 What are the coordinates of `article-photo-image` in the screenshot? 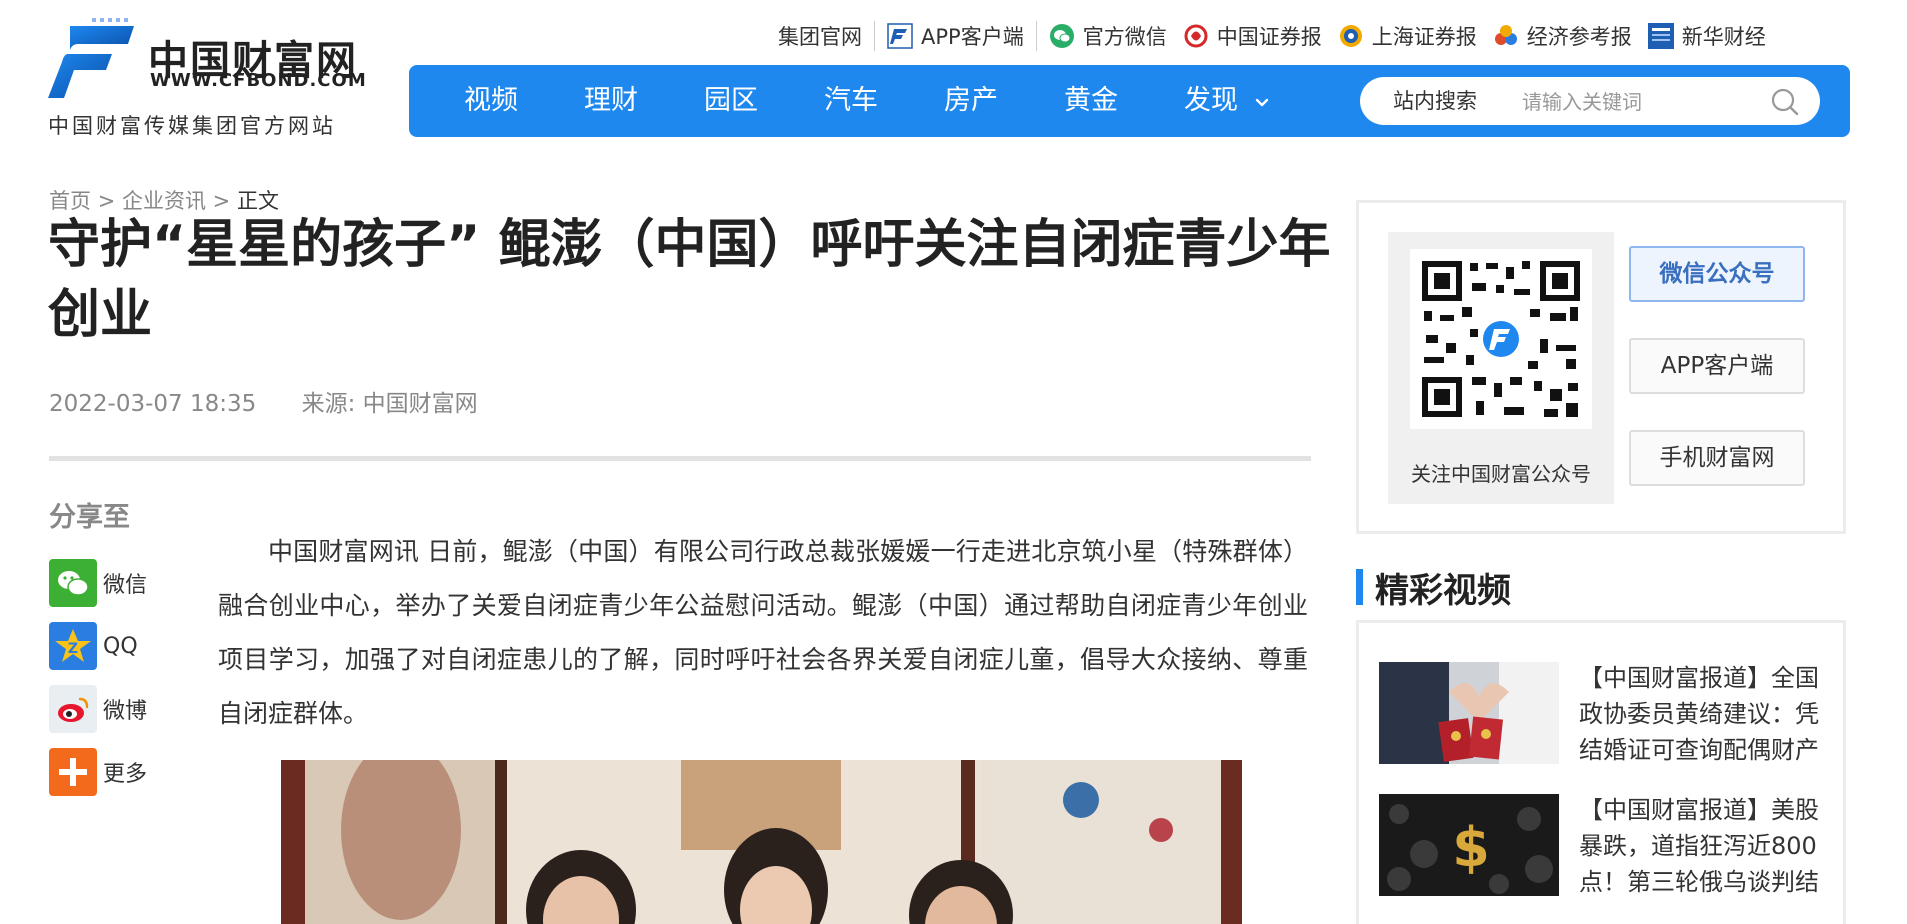 It's located at (761, 842).